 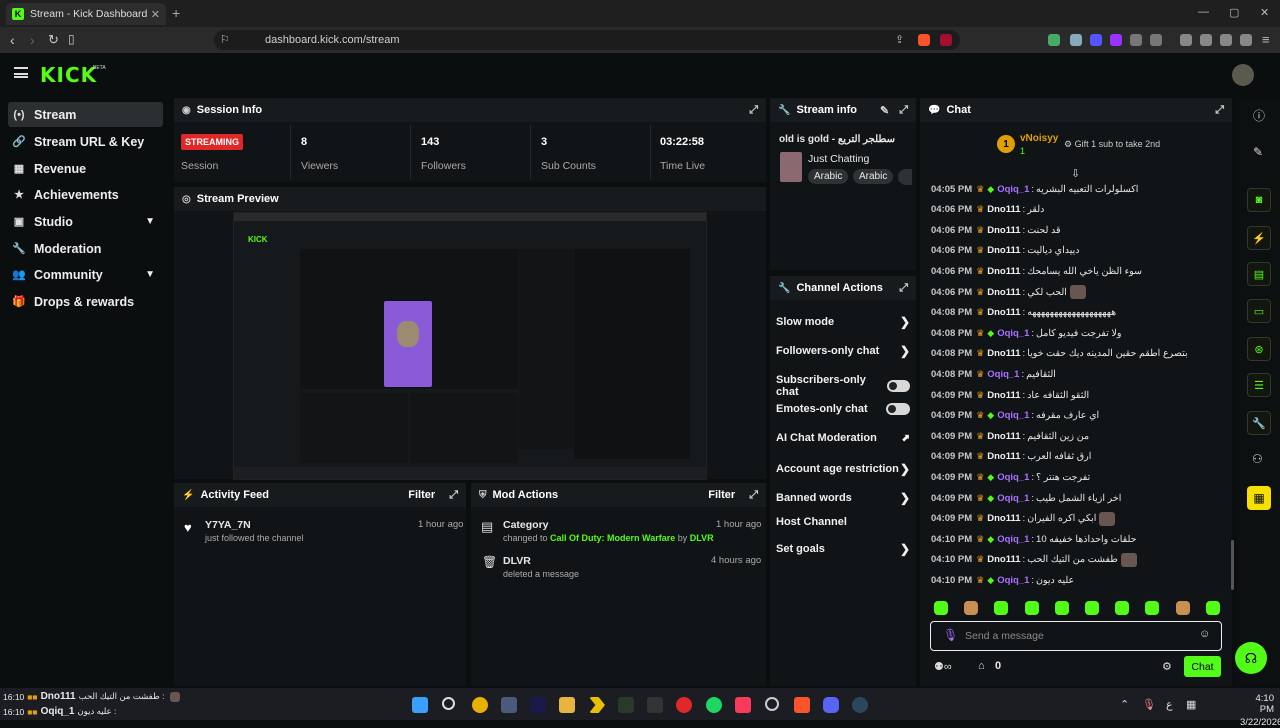 What do you see at coordinates (981, 666) in the screenshot?
I see `store-icon: ⌂` at bounding box center [981, 666].